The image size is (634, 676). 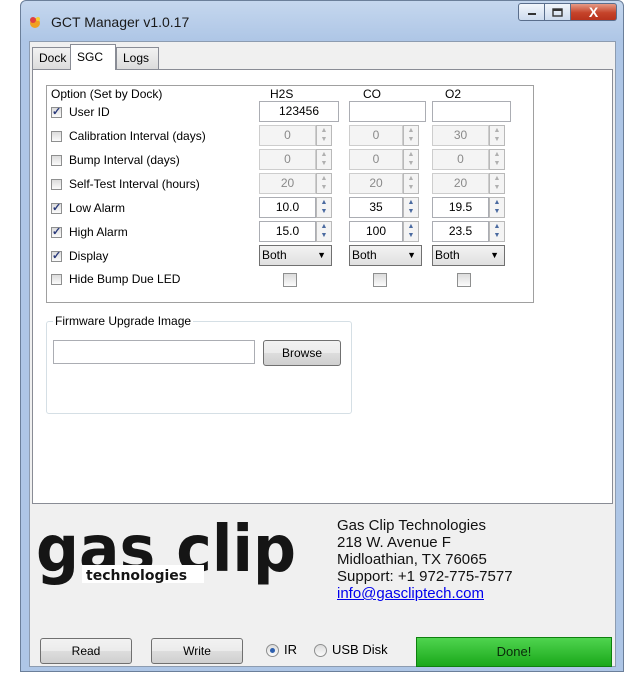 I want to click on cal-o2-input: 30, so click(x=460, y=135).